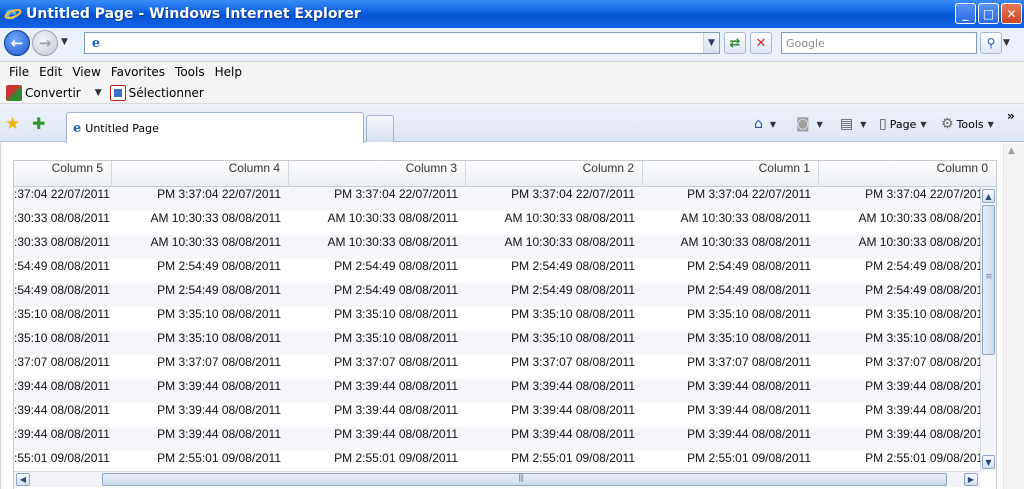  I want to click on stop-button: ✕, so click(761, 43).